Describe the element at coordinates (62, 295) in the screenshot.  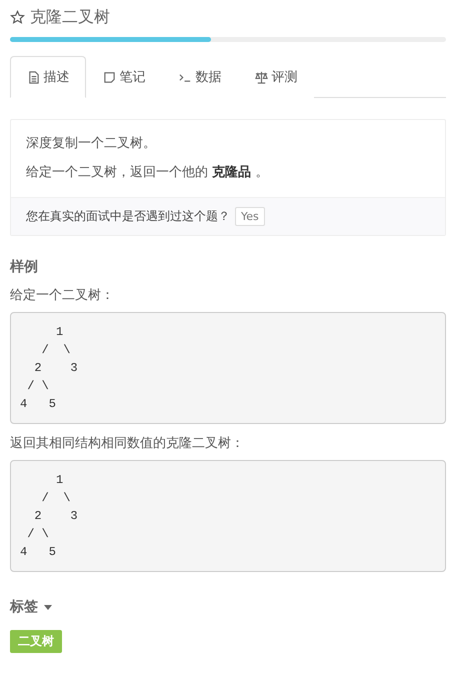
I see `example-caption: 给定一个二叉树：` at that location.